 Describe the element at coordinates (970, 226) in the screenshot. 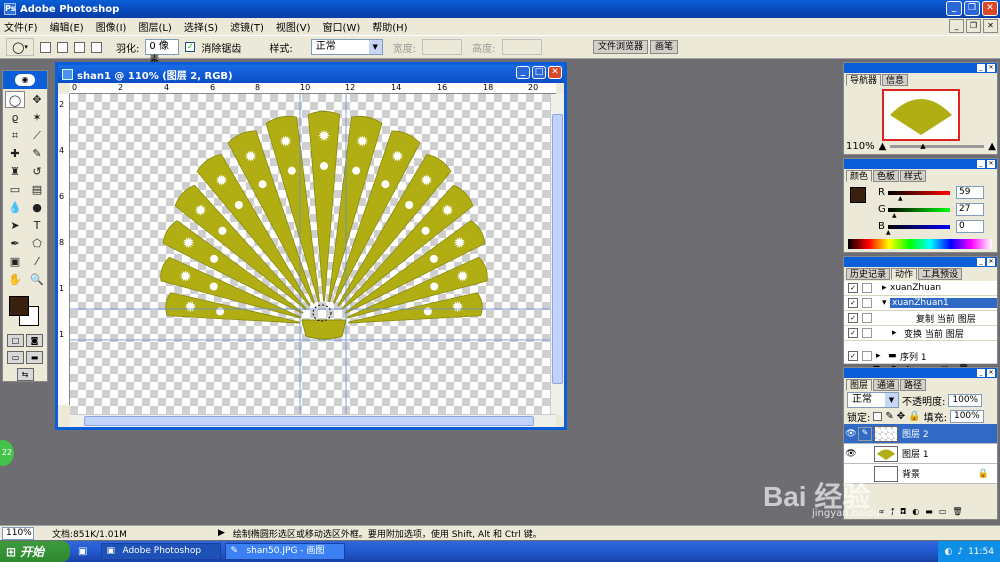

I see `b-value: 0` at that location.